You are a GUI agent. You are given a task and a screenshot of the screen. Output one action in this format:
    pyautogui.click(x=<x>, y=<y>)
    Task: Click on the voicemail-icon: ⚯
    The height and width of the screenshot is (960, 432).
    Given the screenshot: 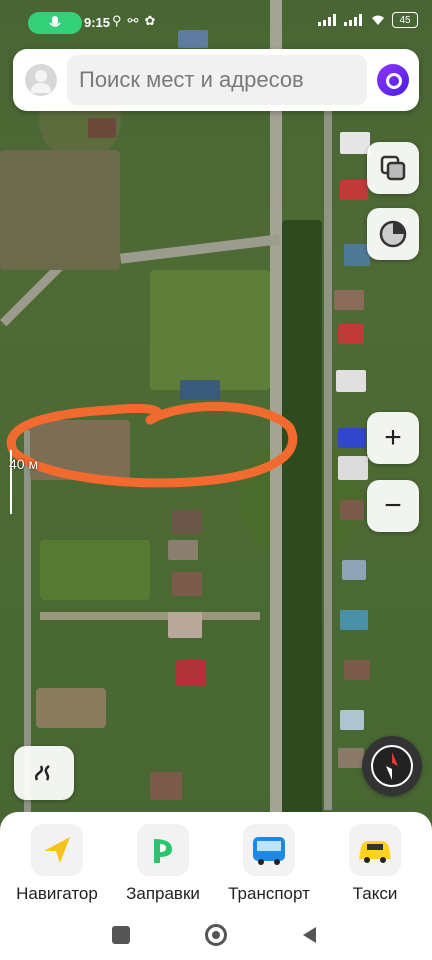 What is the action you would take?
    pyautogui.click(x=133, y=20)
    